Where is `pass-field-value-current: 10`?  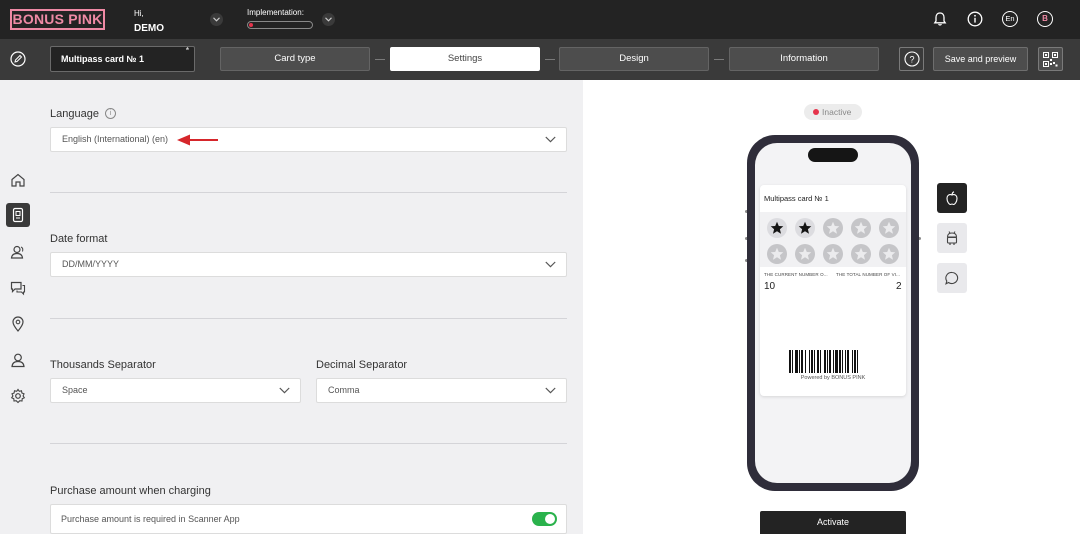
pass-field-value-current: 10 is located at coordinates (770, 286).